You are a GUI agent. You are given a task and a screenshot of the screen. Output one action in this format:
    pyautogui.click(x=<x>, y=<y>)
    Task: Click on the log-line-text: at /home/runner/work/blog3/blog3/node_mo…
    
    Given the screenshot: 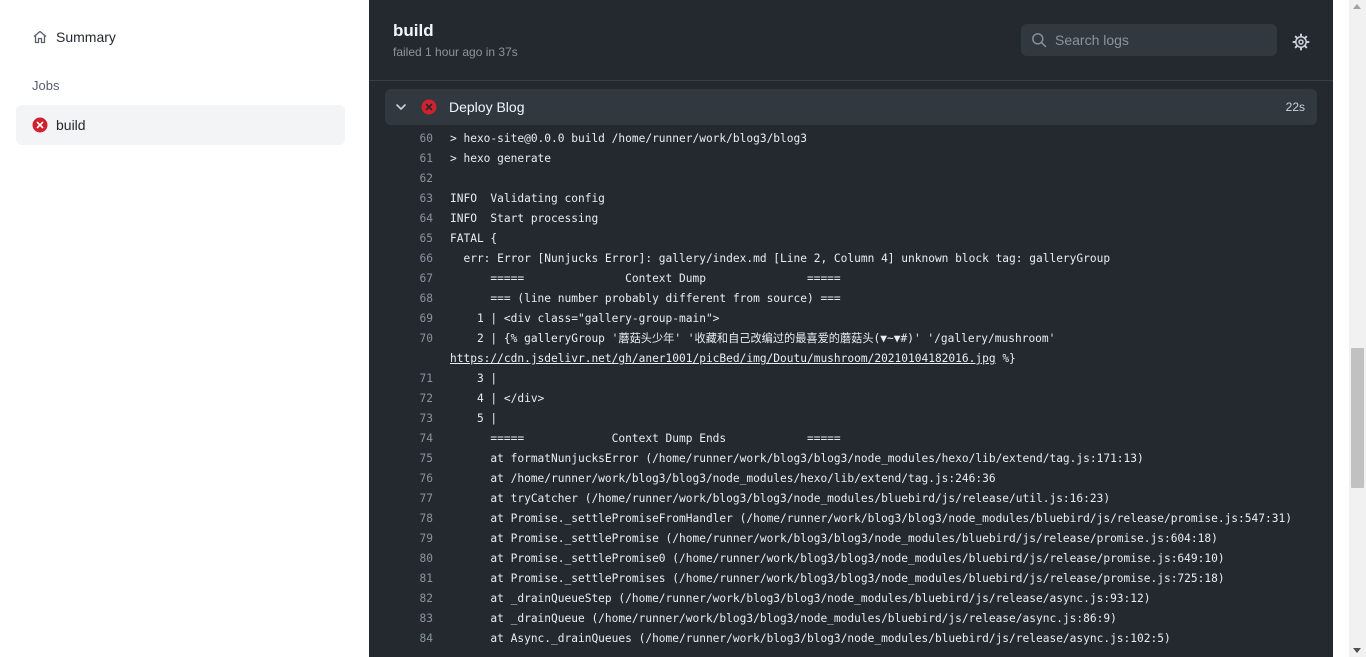 What is the action you would take?
    pyautogui.click(x=723, y=478)
    